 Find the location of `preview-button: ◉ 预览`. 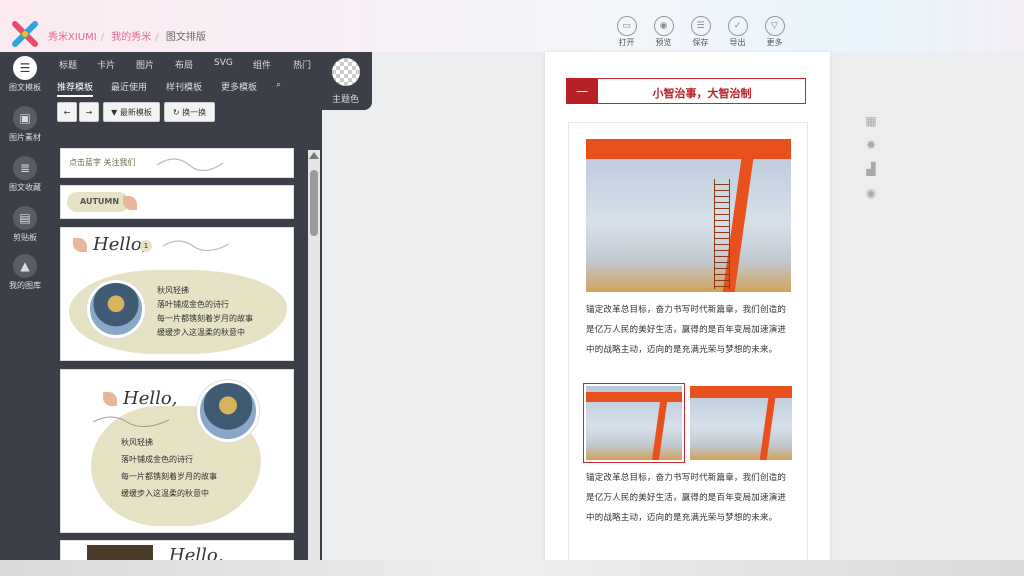

preview-button: ◉ 预览 is located at coordinates (663, 32).